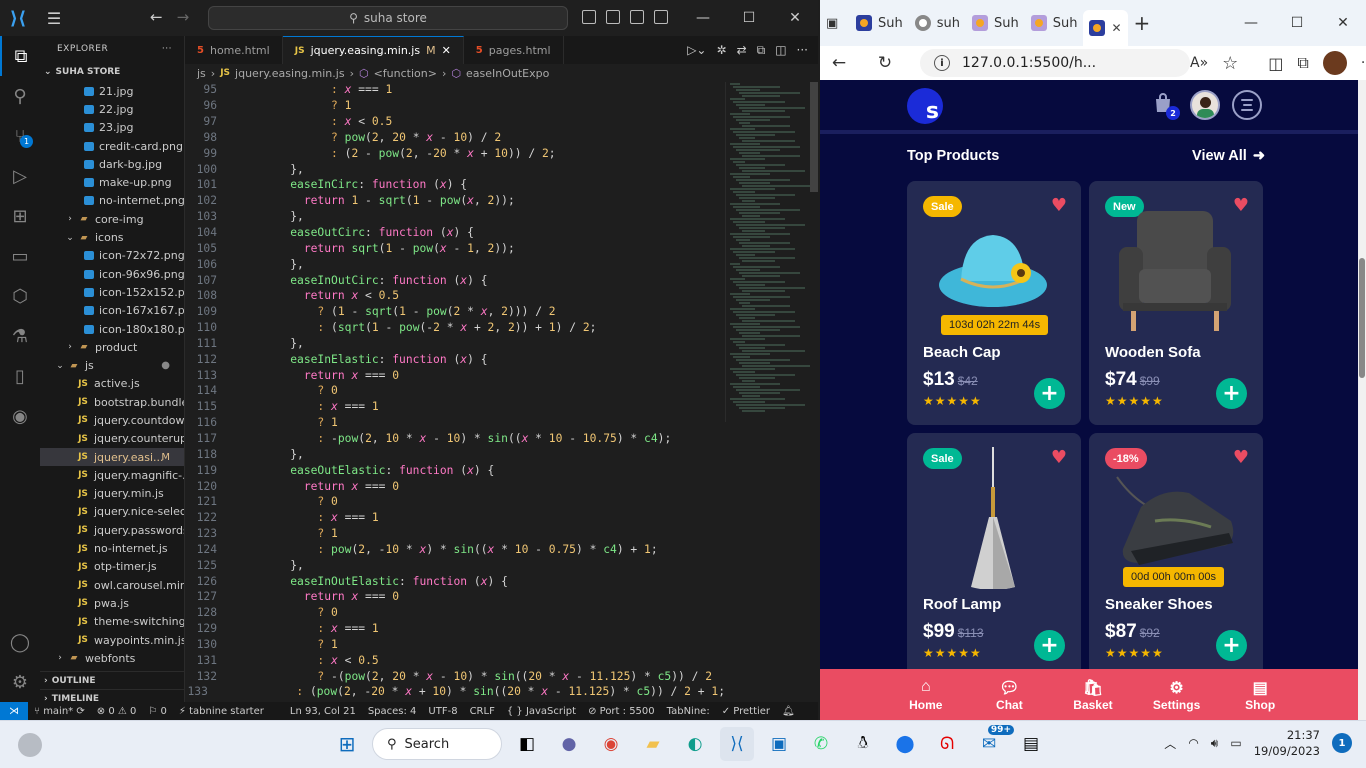 This screenshot has height=768, width=1366. Describe the element at coordinates (20, 682) in the screenshot. I see `manage-gear-icon: ⚙` at that location.